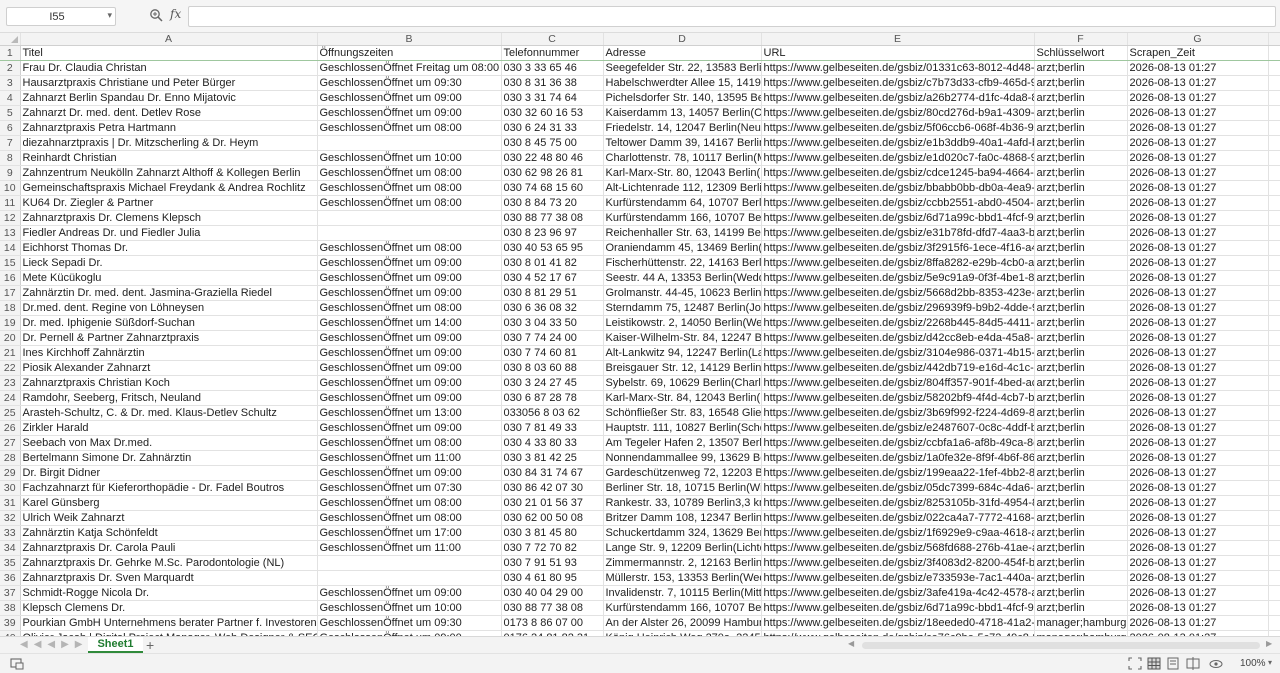 Image resolution: width=1280 pixels, height=673 pixels. I want to click on row-number: 39, so click(10, 623).